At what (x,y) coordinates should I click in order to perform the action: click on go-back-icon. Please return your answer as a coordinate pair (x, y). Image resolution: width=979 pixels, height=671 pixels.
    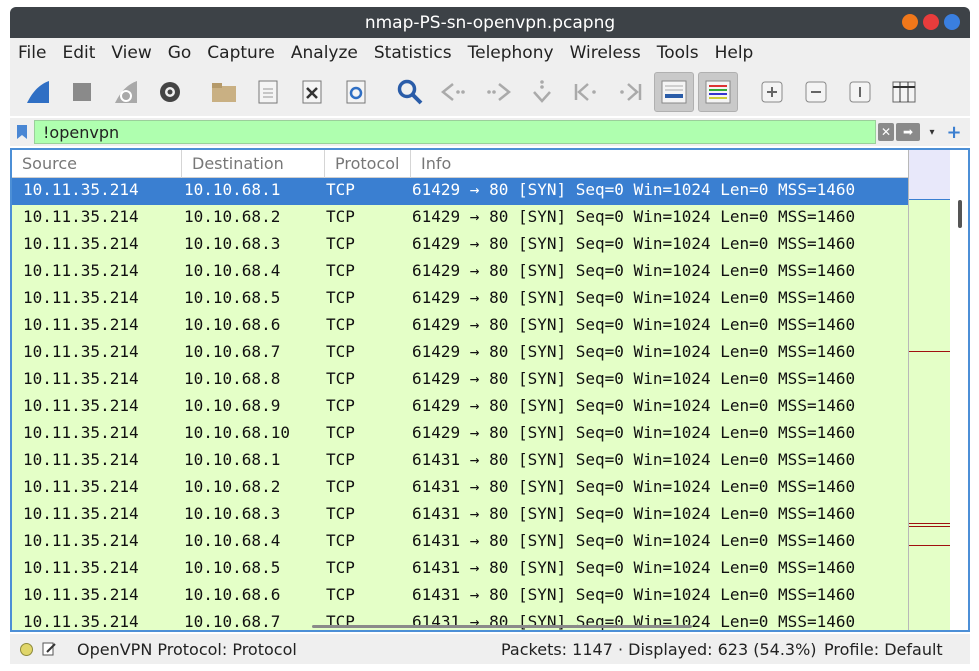
    Looking at the image, I should click on (454, 92).